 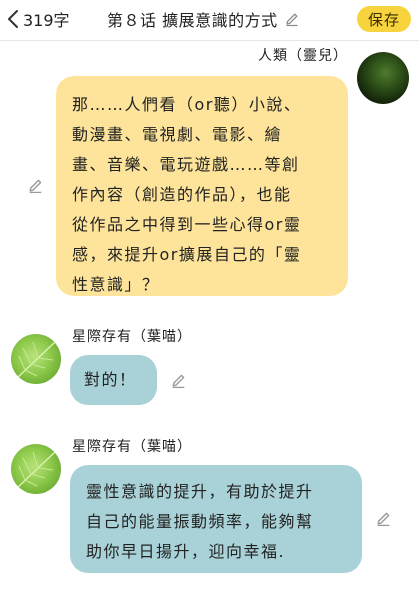 What do you see at coordinates (384, 19) in the screenshot?
I see `save-button: 保存` at bounding box center [384, 19].